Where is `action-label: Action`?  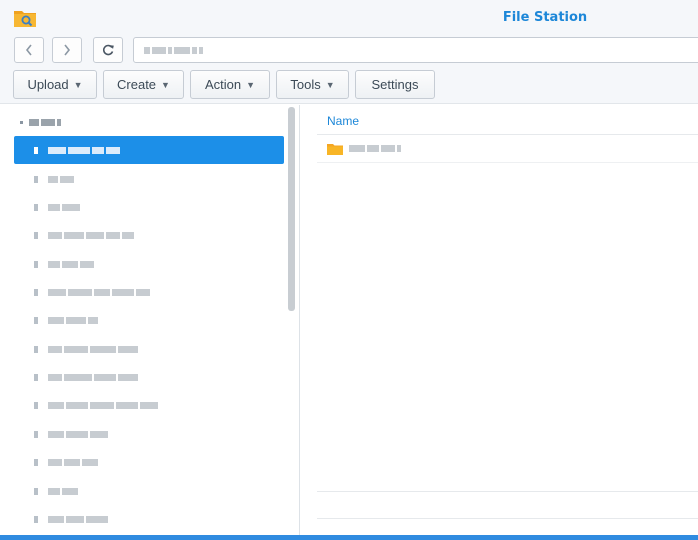 action-label: Action is located at coordinates (223, 84).